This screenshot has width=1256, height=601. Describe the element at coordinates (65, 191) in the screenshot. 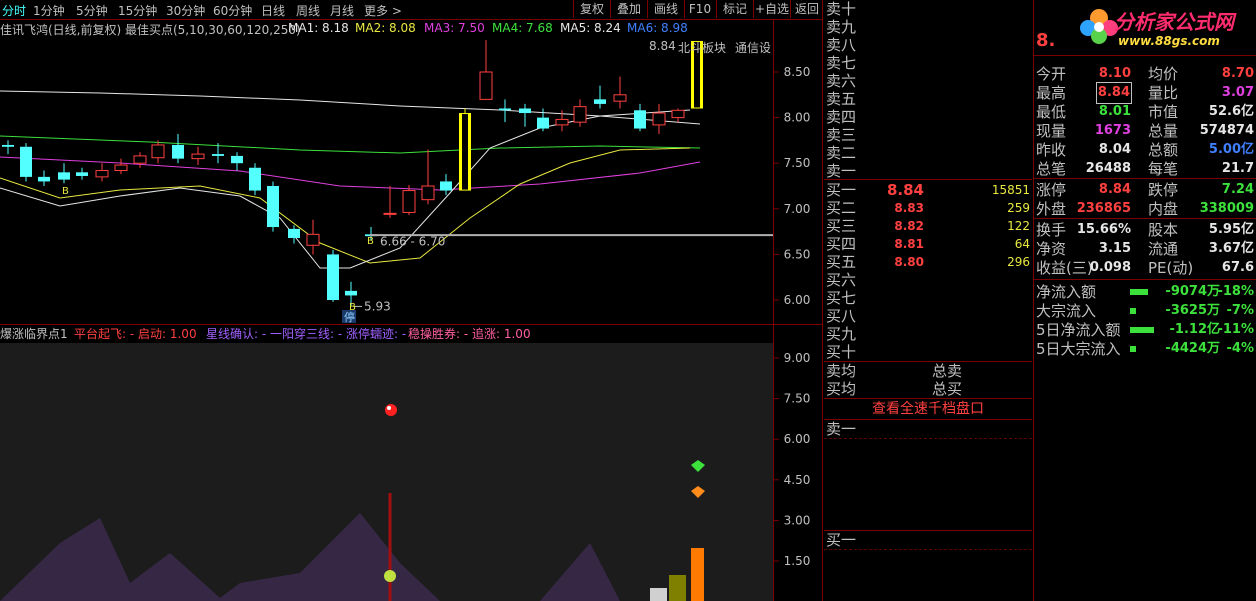

I see `buy-marker: B` at that location.